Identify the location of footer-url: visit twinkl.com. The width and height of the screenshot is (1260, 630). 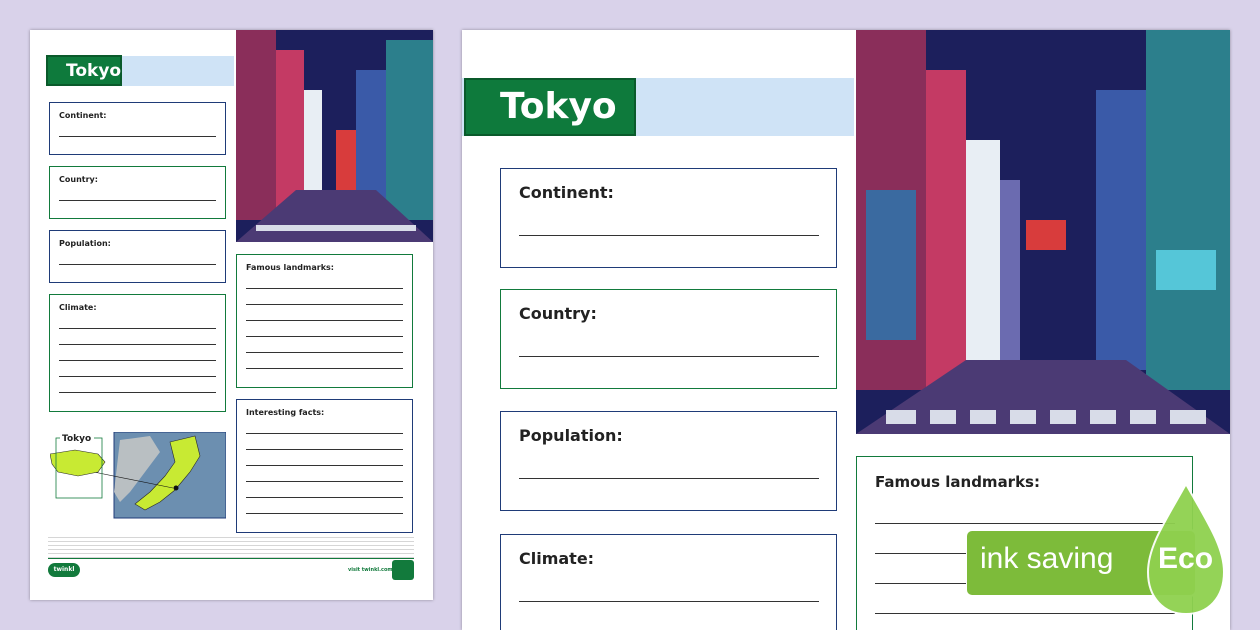
(370, 570).